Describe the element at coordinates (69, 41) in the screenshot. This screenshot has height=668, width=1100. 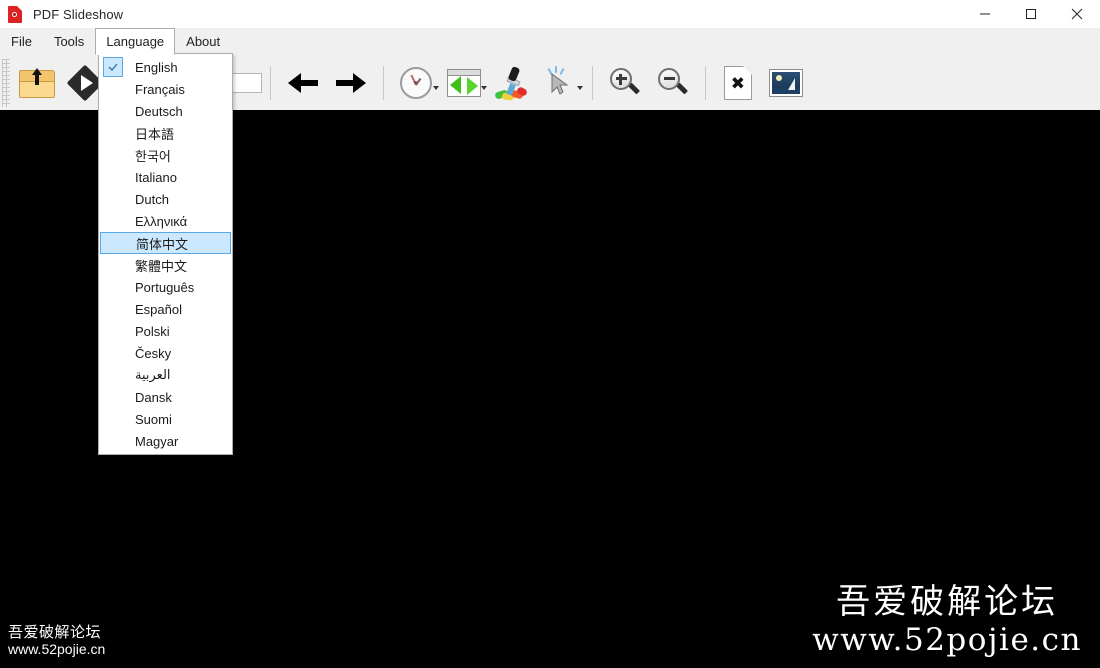
I see `menu-tools: Tools` at that location.